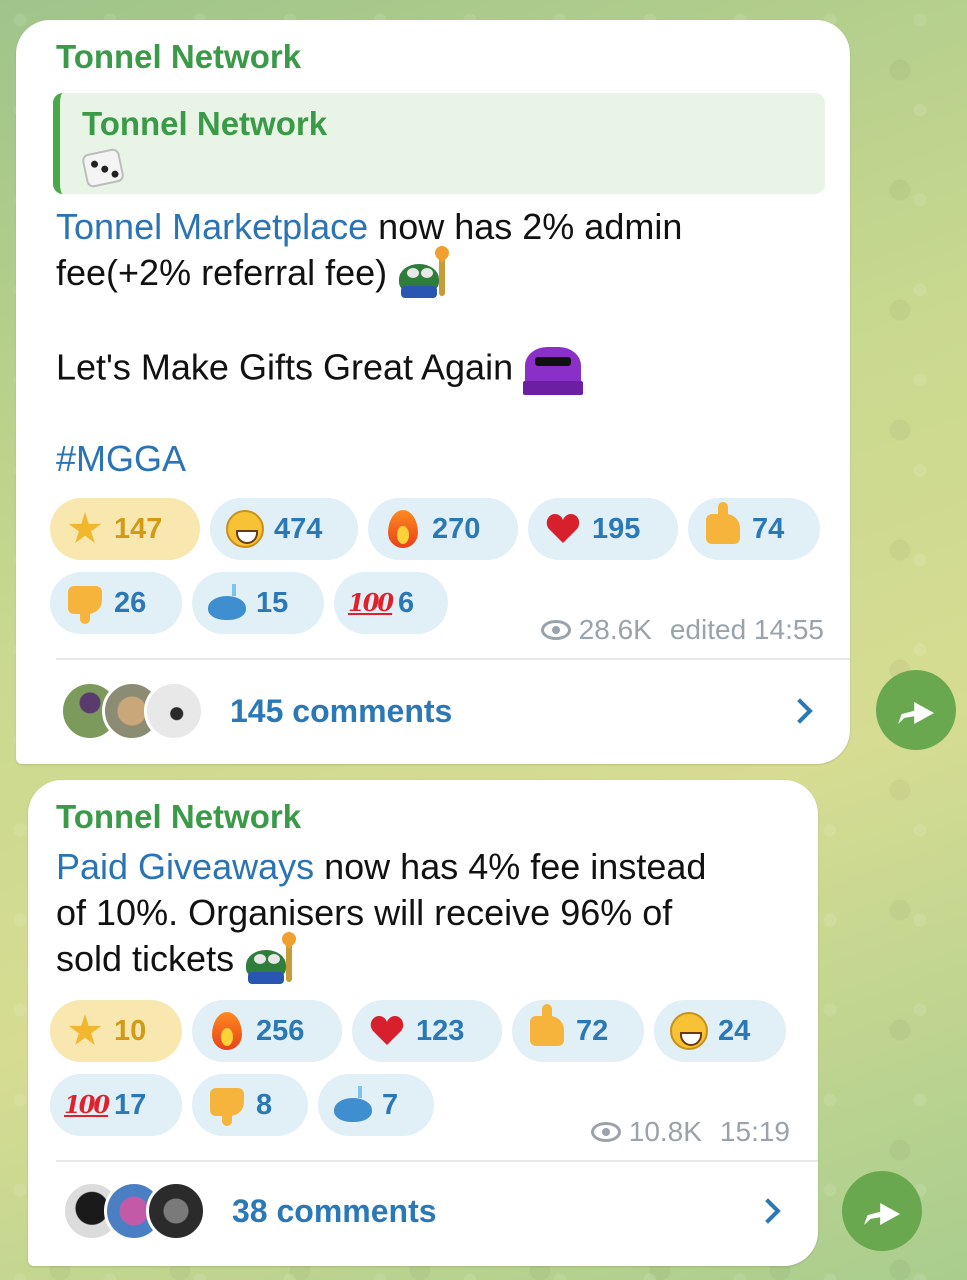 This screenshot has width=967, height=1280. I want to click on comments-label: 38 comments, so click(334, 1210).